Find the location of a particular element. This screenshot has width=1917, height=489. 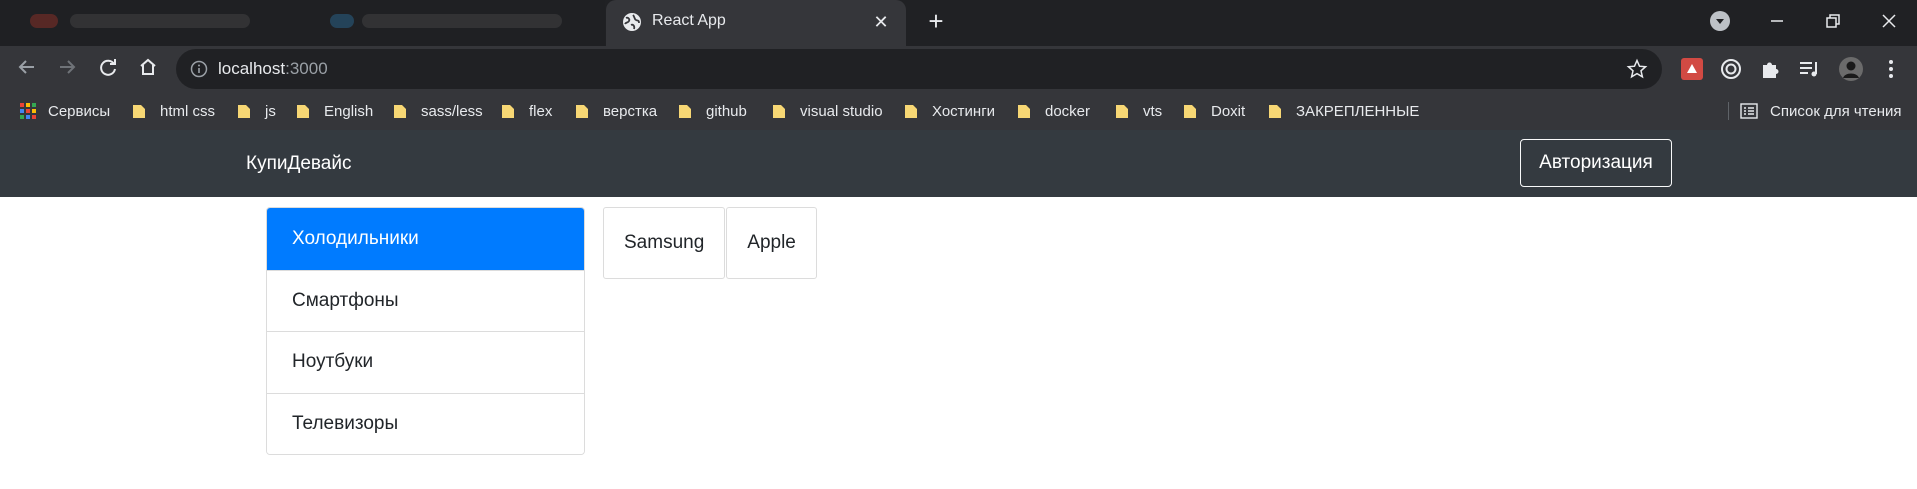

type-item-refrigerators: Холодильники is located at coordinates (425, 239).